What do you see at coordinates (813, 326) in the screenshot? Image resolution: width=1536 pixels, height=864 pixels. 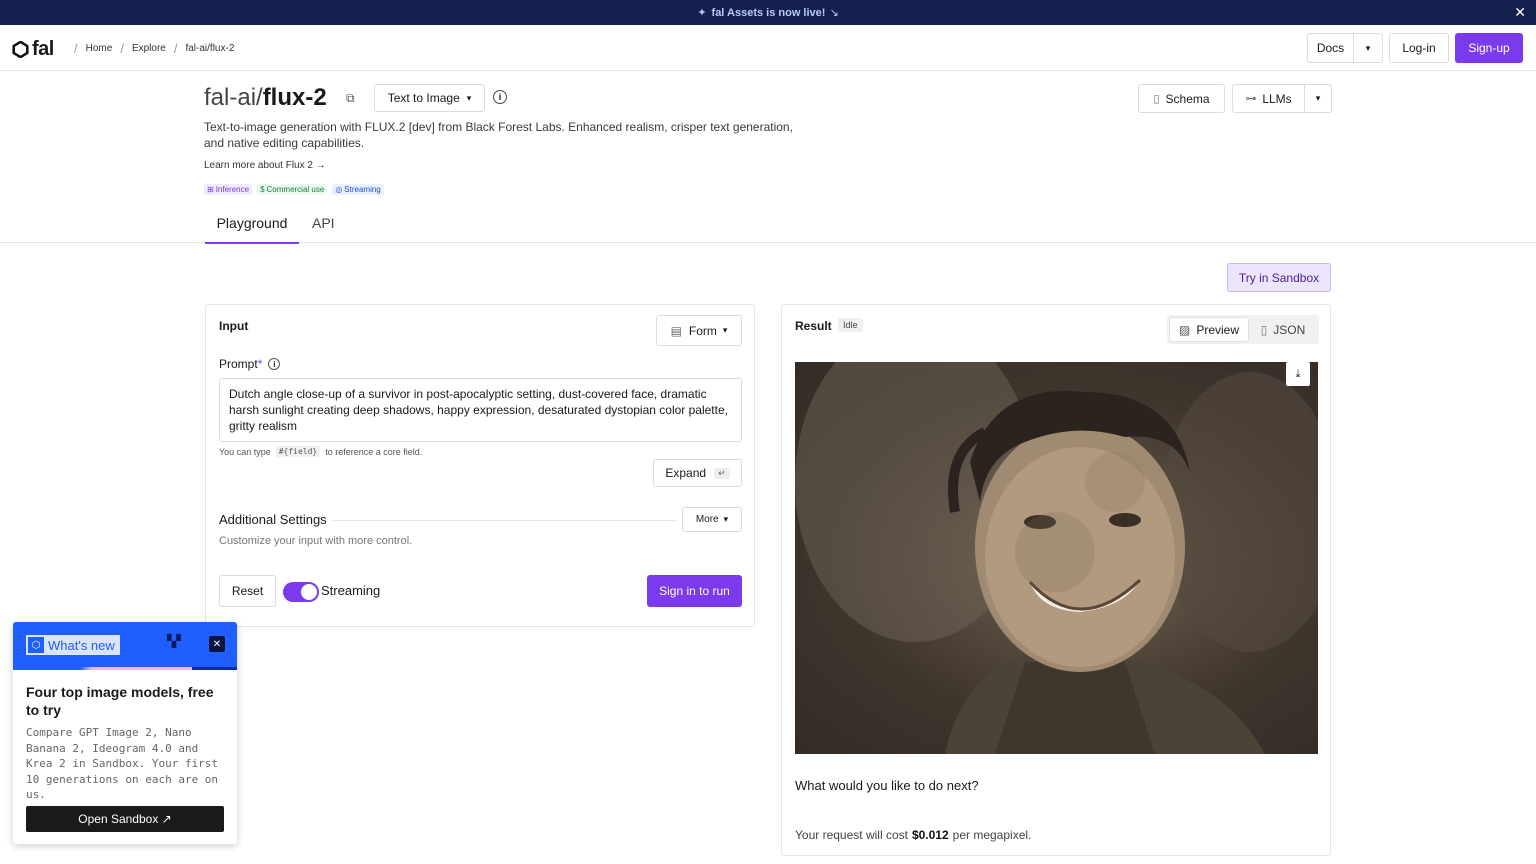 I see `result-title: Result` at bounding box center [813, 326].